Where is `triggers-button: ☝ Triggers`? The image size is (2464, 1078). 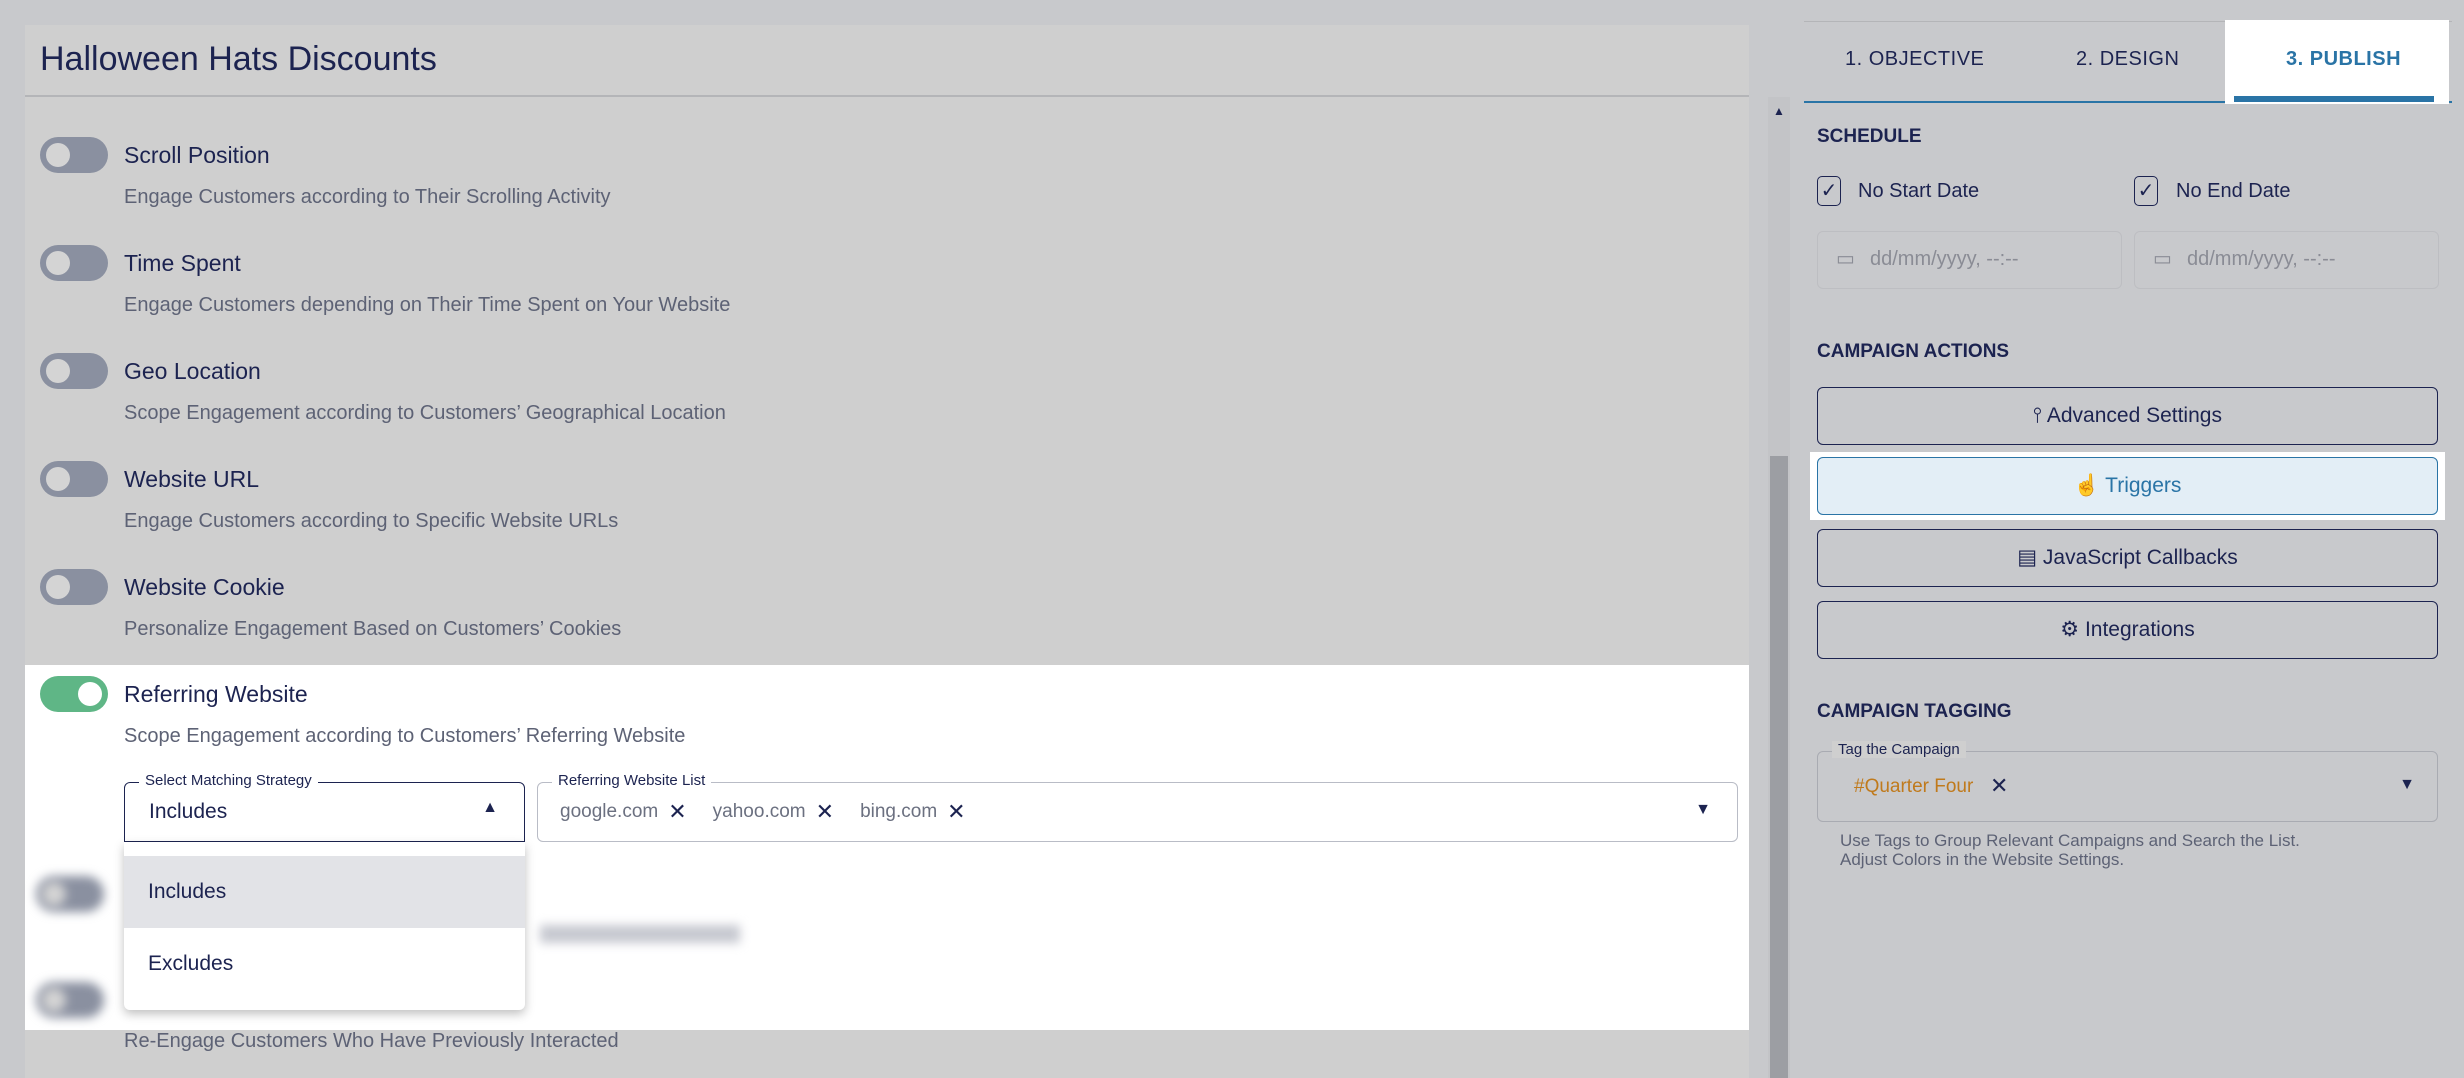 triggers-button: ☝ Triggers is located at coordinates (2127, 486).